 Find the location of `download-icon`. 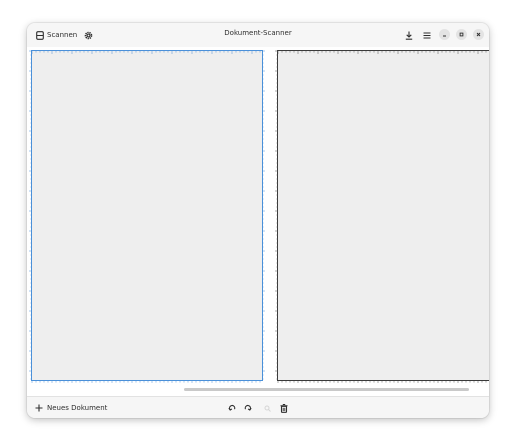

download-icon is located at coordinates (409, 35).